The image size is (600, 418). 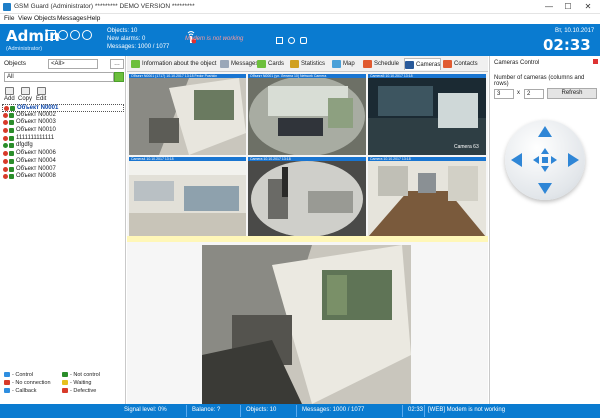 What do you see at coordinates (447, 64) in the screenshot?
I see `tab-icon` at bounding box center [447, 64].